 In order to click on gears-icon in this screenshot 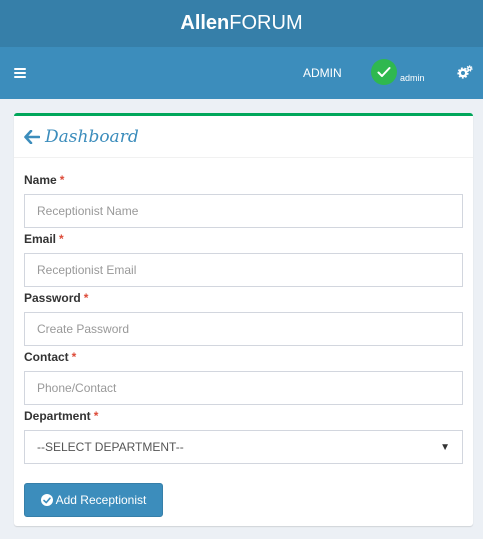, I will do `click(465, 72)`.